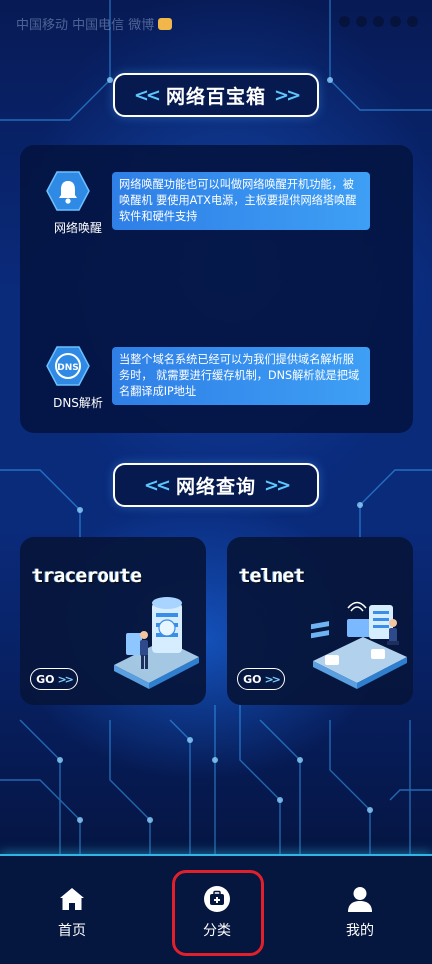 Image resolution: width=432 pixels, height=964 pixels. Describe the element at coordinates (218, 913) in the screenshot. I see `active-nav-highlight` at that location.